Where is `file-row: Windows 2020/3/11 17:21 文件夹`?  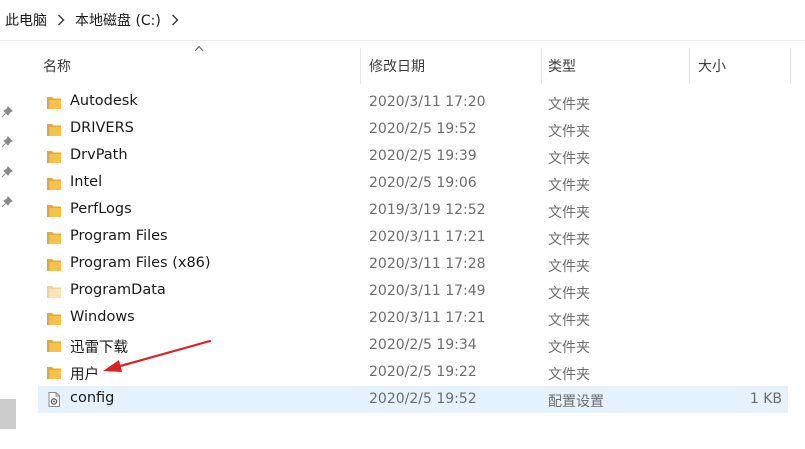 file-row: Windows 2020/3/11 17:21 文件夹 is located at coordinates (413, 318).